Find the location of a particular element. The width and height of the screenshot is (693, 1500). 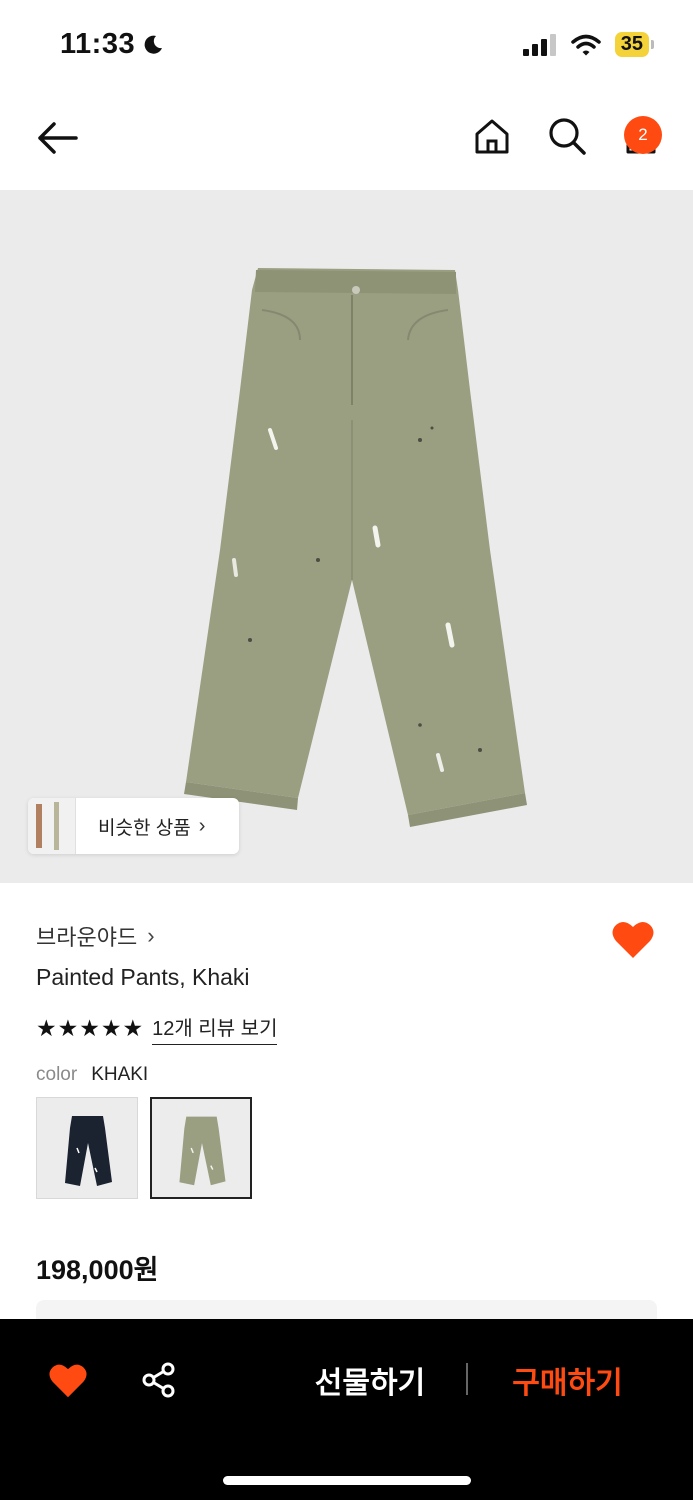

similar-product-thumbnail is located at coordinates (52, 826).